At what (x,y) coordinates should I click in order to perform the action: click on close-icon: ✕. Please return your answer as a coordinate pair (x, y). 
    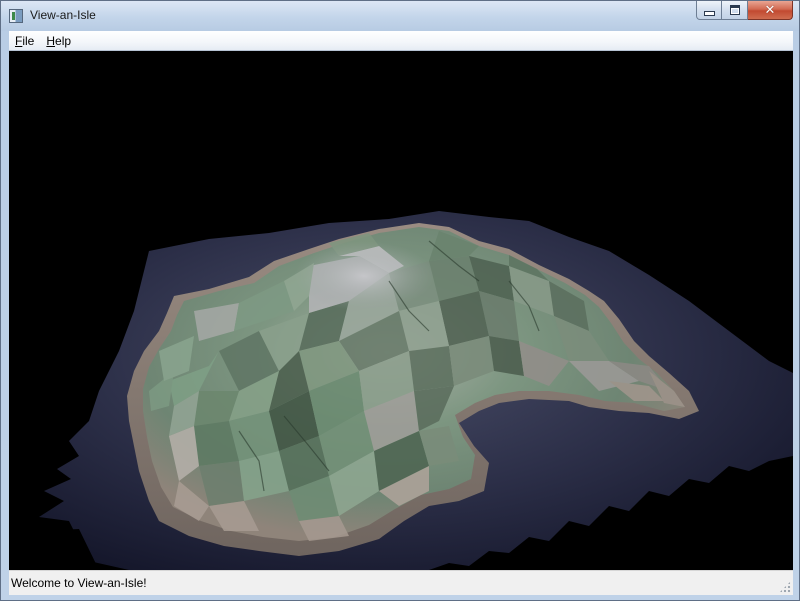
    Looking at the image, I should click on (770, 10).